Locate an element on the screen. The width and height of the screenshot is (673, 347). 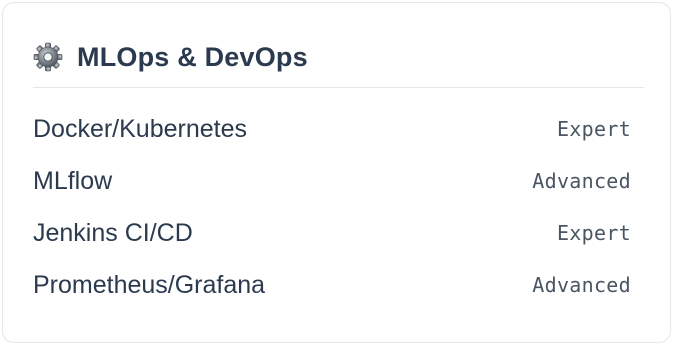
list-item: Docker/Kubernetes Expert is located at coordinates (332, 129).